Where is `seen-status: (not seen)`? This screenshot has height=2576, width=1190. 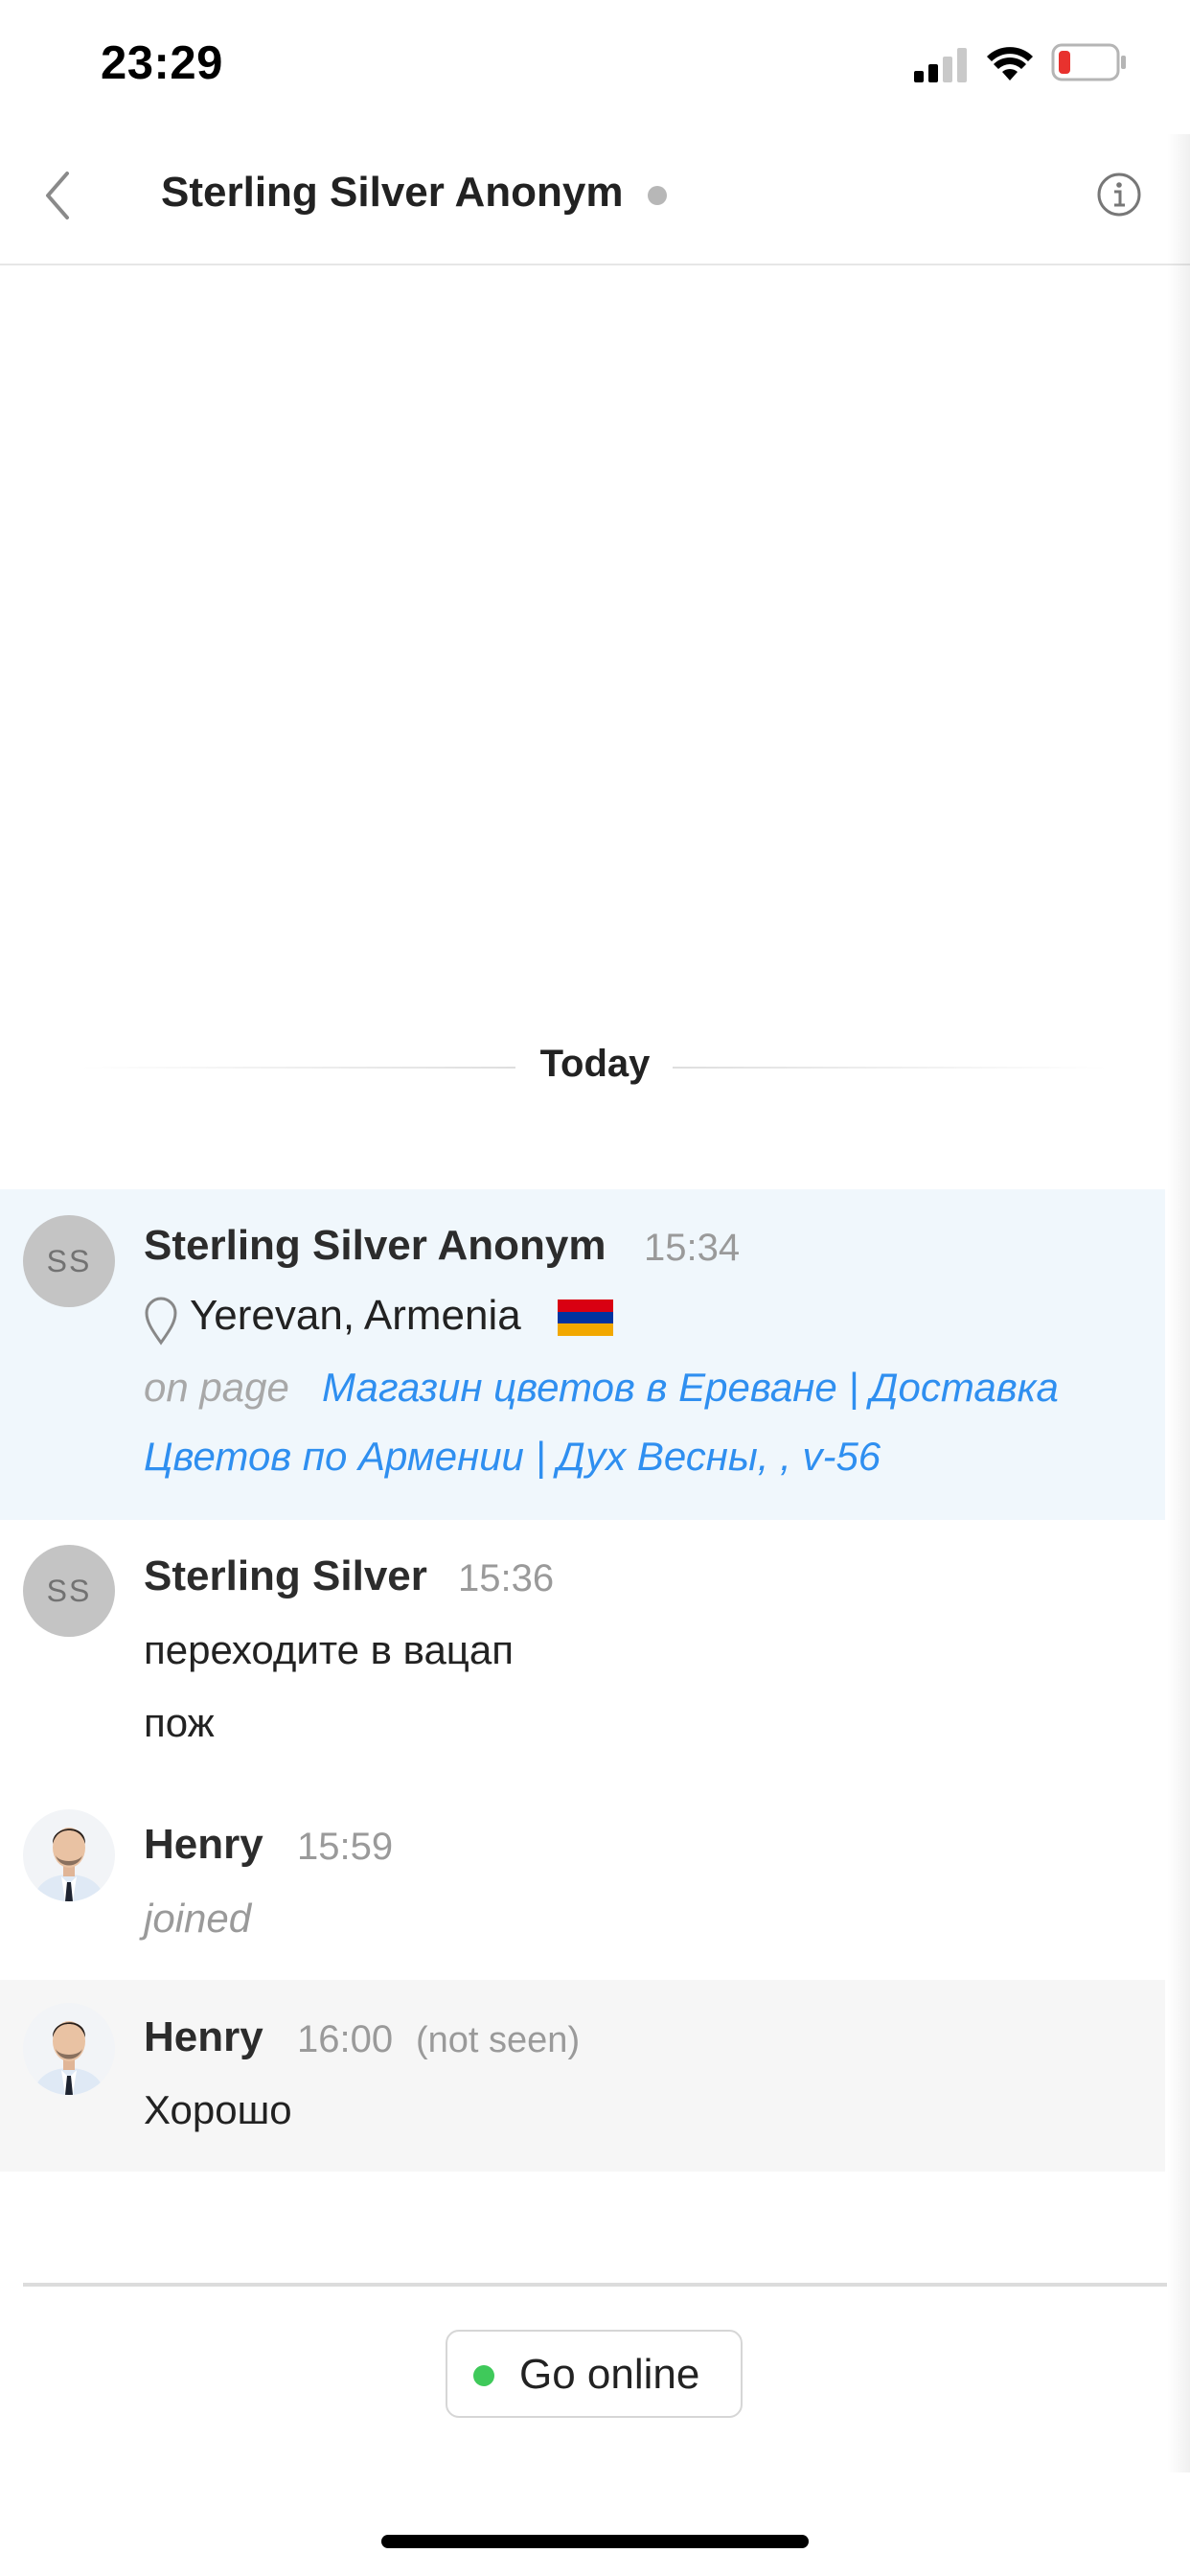
seen-status: (not seen) is located at coordinates (499, 2040).